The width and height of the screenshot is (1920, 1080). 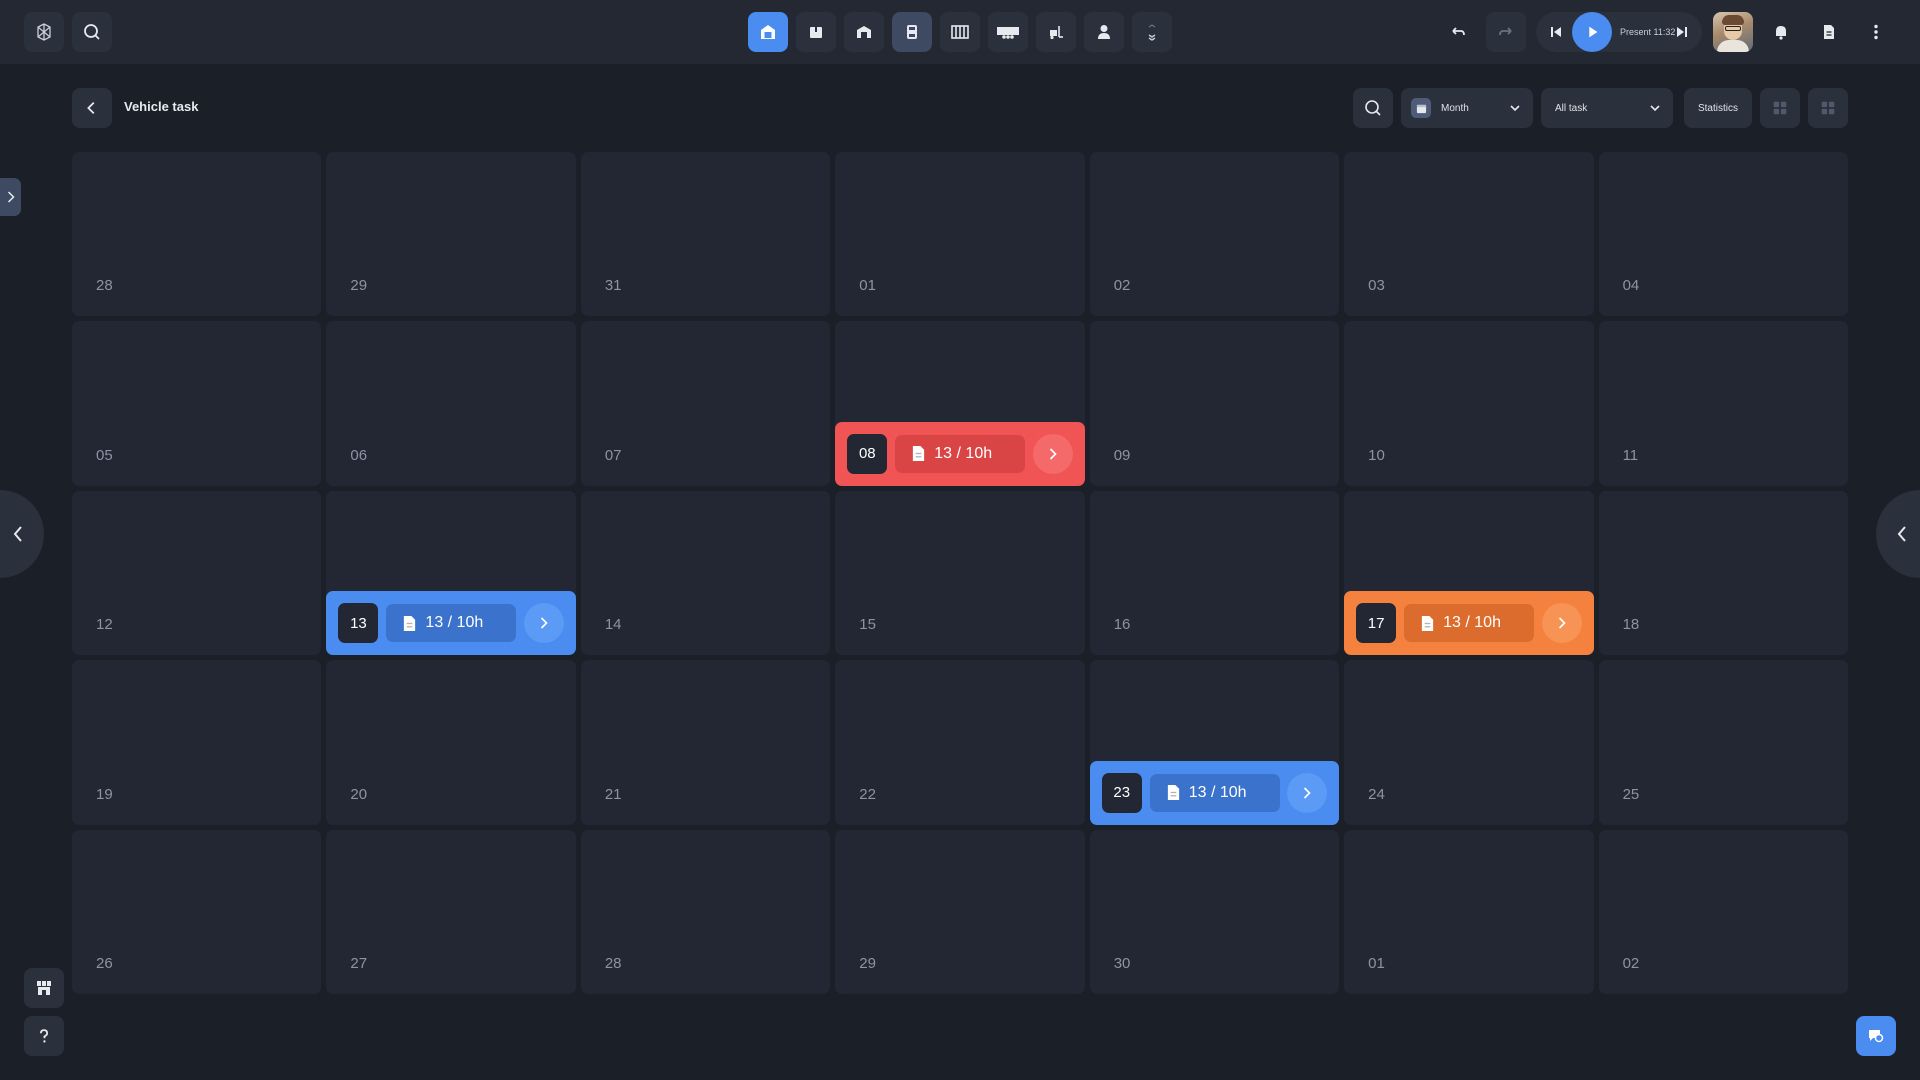 What do you see at coordinates (1631, 286) in the screenshot?
I see `day-number: 04` at bounding box center [1631, 286].